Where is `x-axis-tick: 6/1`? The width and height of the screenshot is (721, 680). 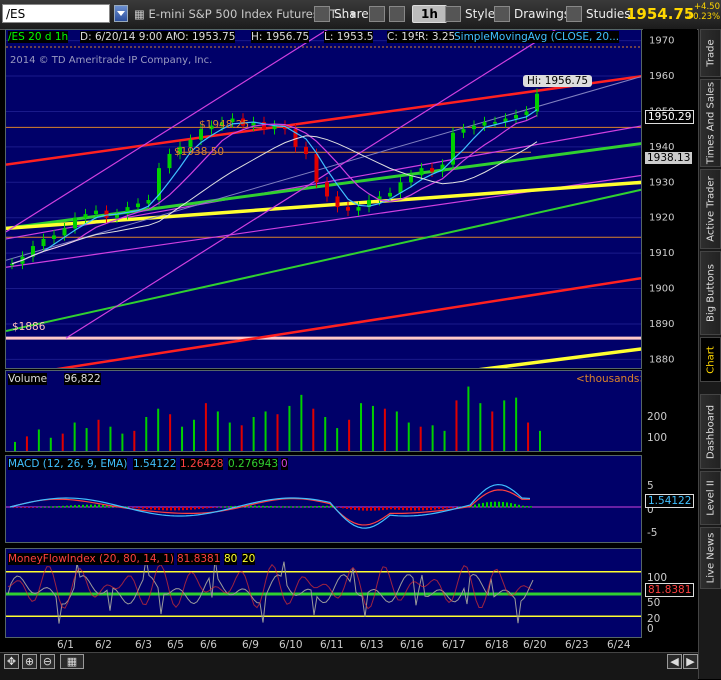
x-axis-tick: 6/1 is located at coordinates (65, 645).